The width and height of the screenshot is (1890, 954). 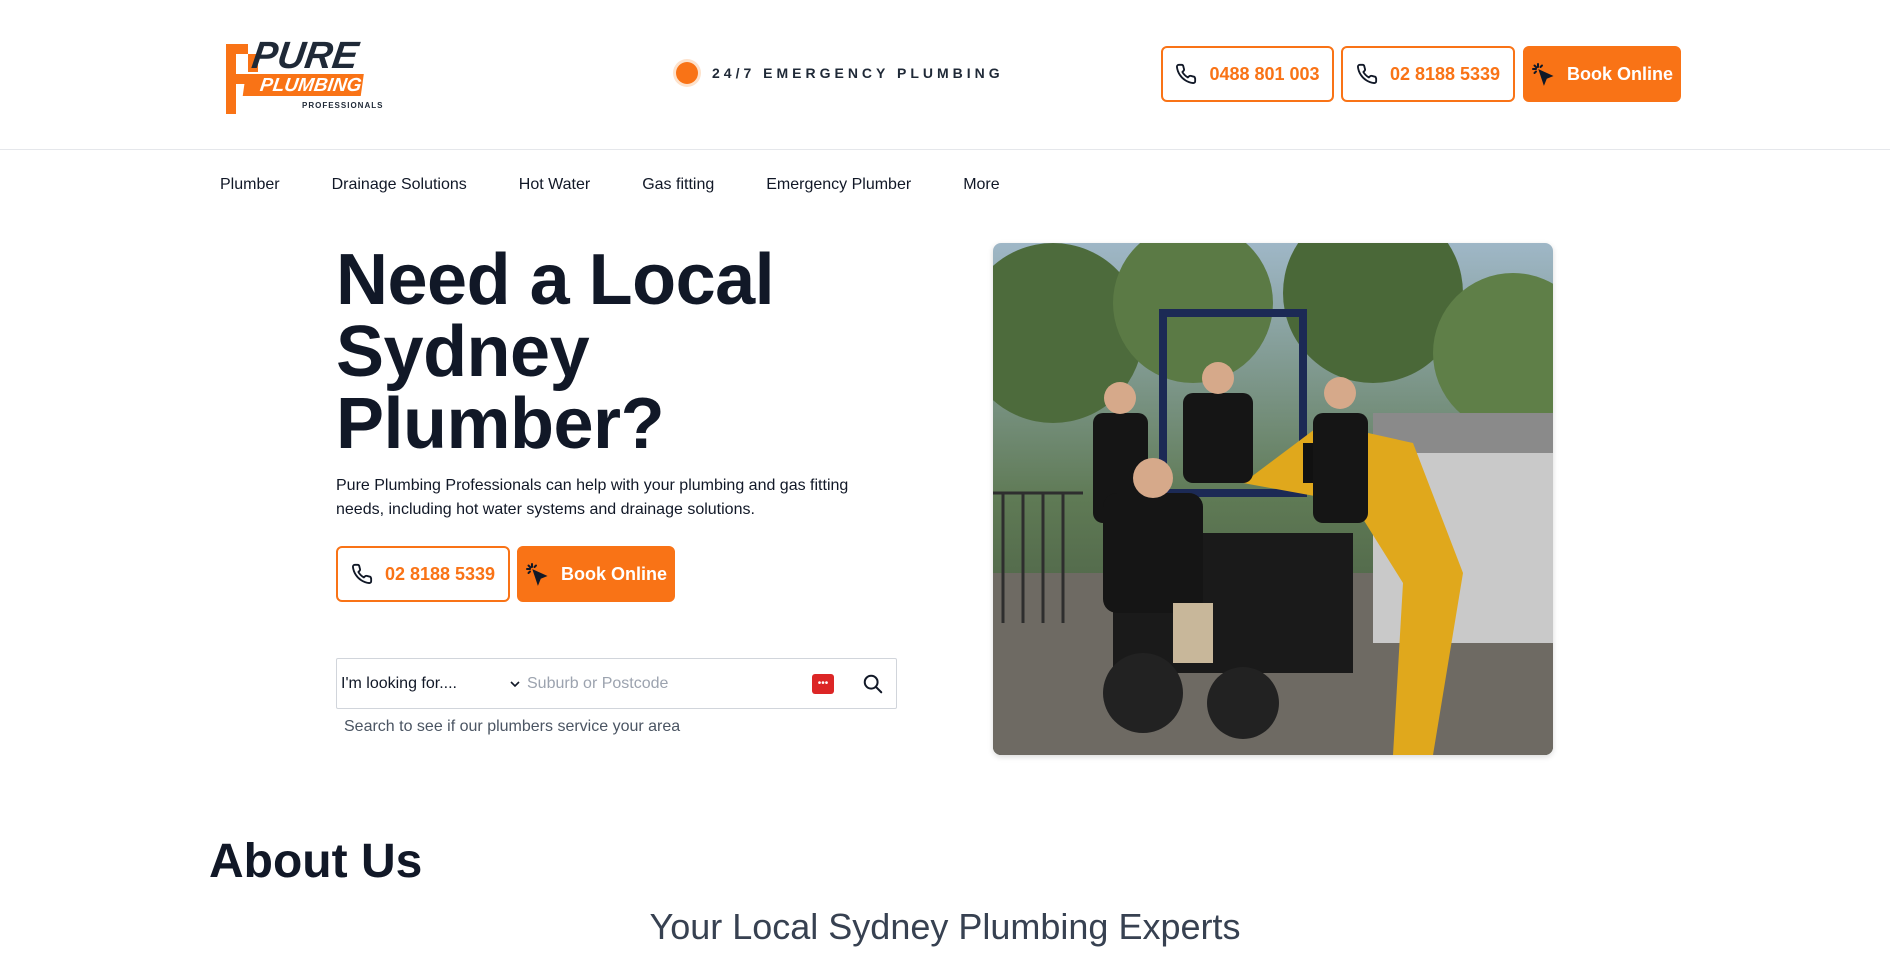 I want to click on call-landline-label: 02 8188 5339, so click(x=1445, y=73).